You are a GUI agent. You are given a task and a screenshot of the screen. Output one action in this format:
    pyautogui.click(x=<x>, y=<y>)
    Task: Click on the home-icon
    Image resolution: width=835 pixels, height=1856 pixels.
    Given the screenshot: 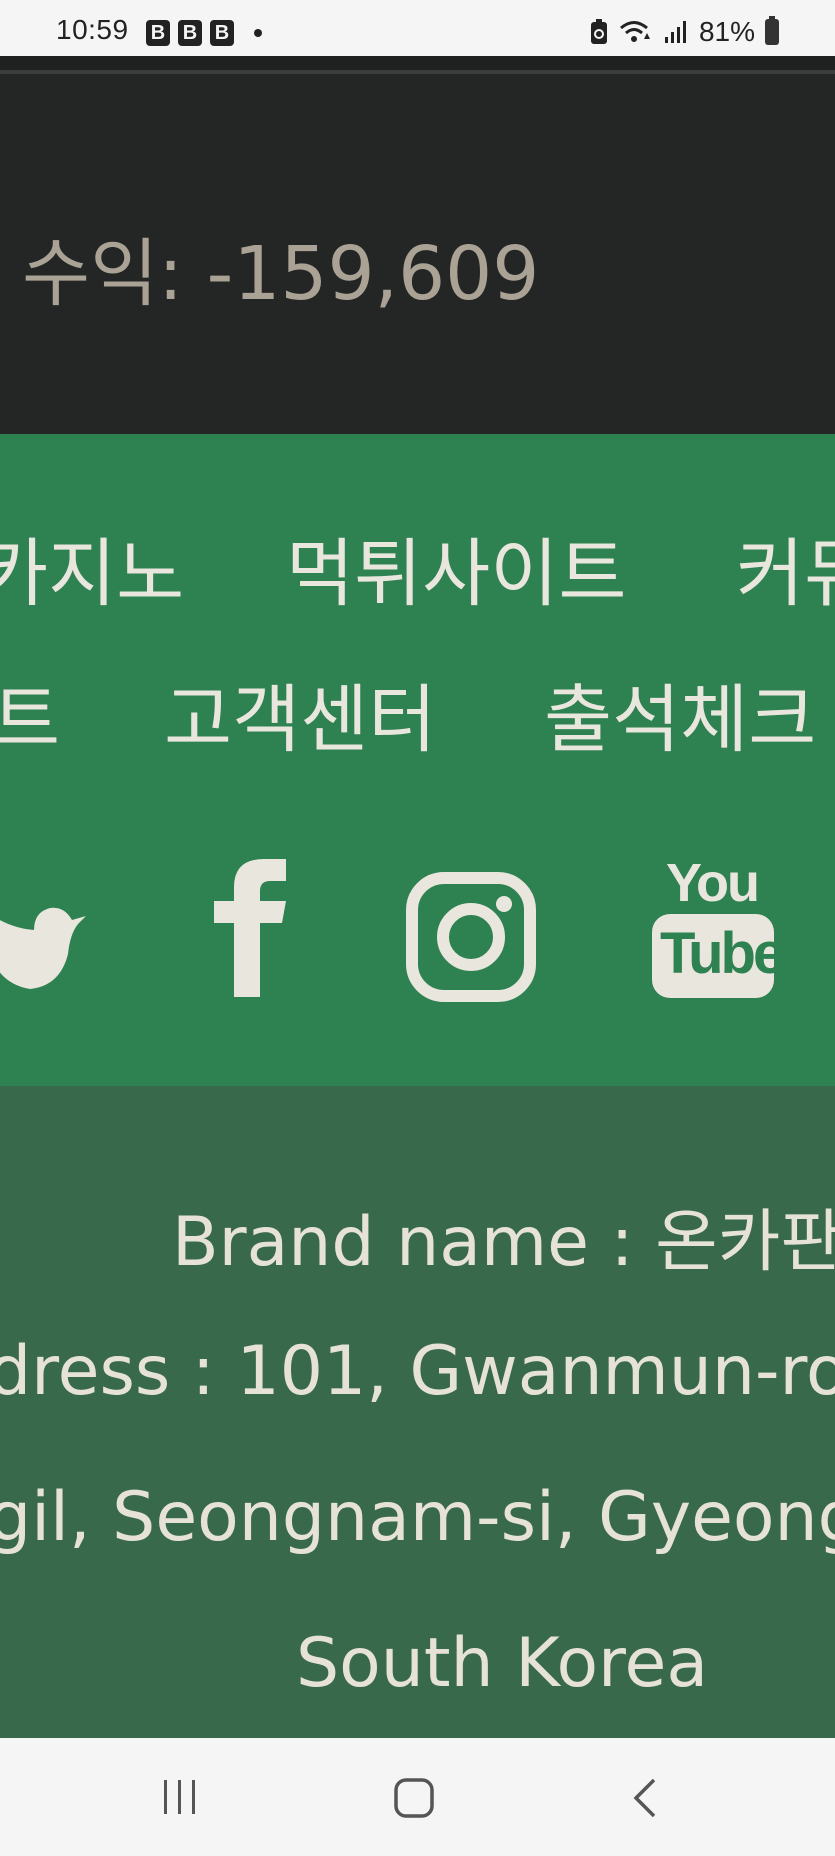 What is the action you would take?
    pyautogui.click(x=414, y=1798)
    